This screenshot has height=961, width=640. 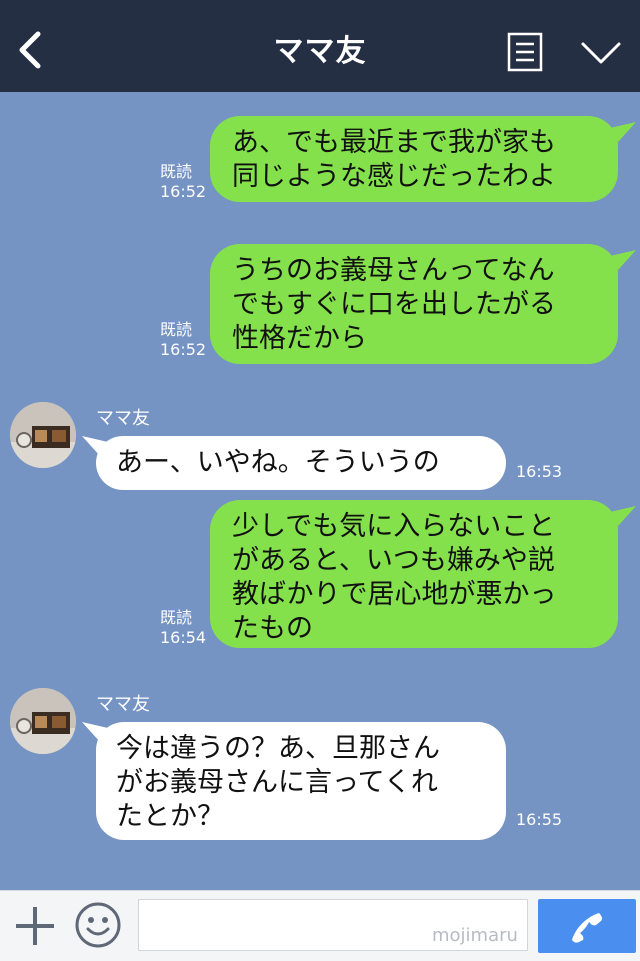 What do you see at coordinates (601, 53) in the screenshot?
I see `chevron-down-icon` at bounding box center [601, 53].